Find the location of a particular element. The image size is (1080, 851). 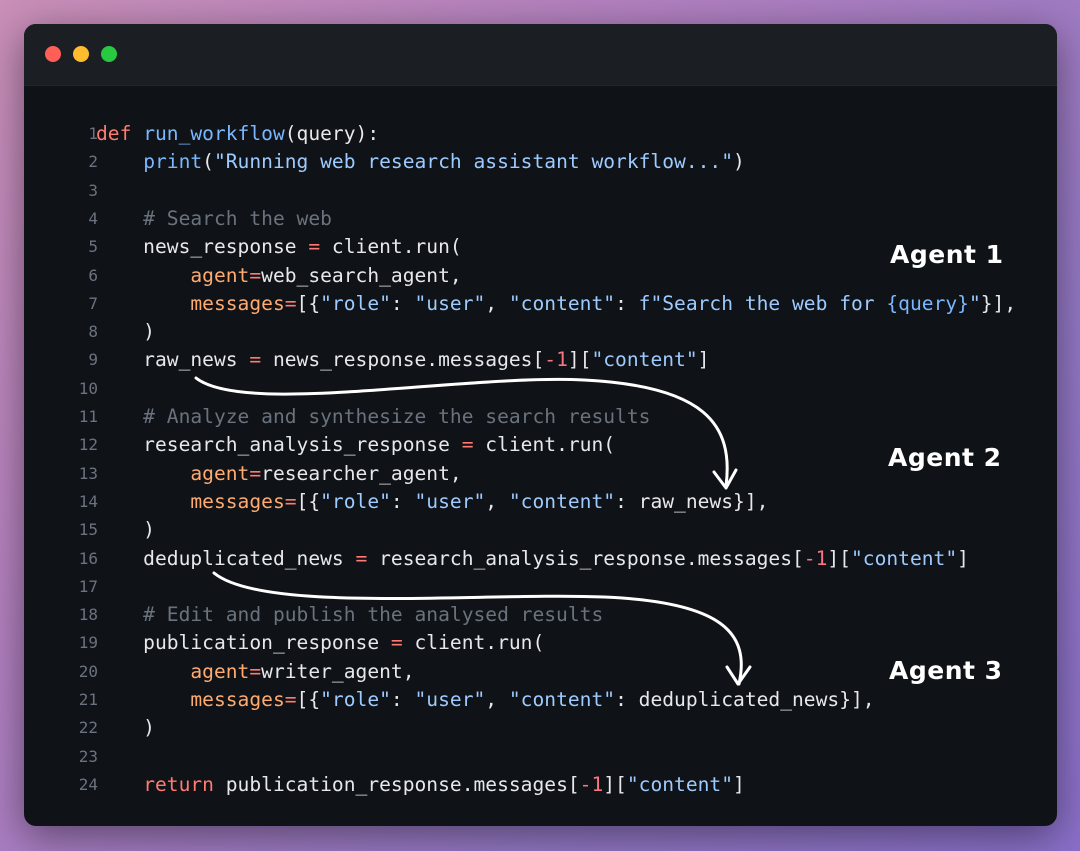

code-line: 8 ) is located at coordinates (540, 332).